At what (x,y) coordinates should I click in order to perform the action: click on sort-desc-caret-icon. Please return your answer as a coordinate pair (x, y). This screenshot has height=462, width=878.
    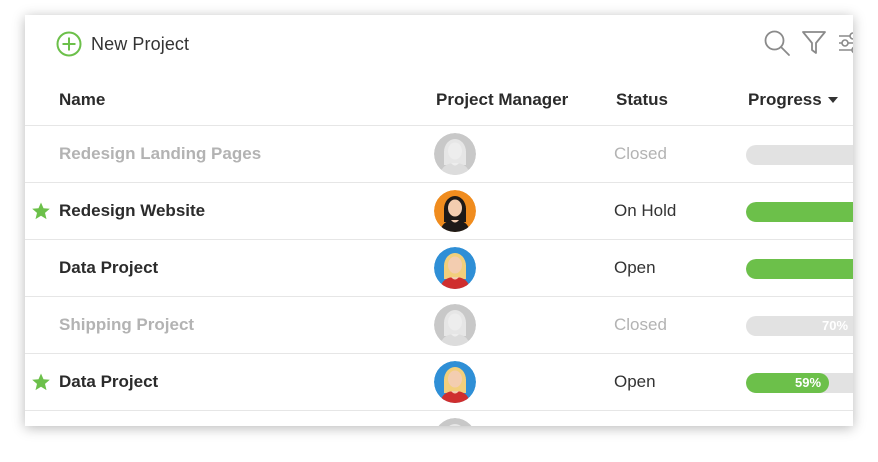
    Looking at the image, I should click on (832, 100).